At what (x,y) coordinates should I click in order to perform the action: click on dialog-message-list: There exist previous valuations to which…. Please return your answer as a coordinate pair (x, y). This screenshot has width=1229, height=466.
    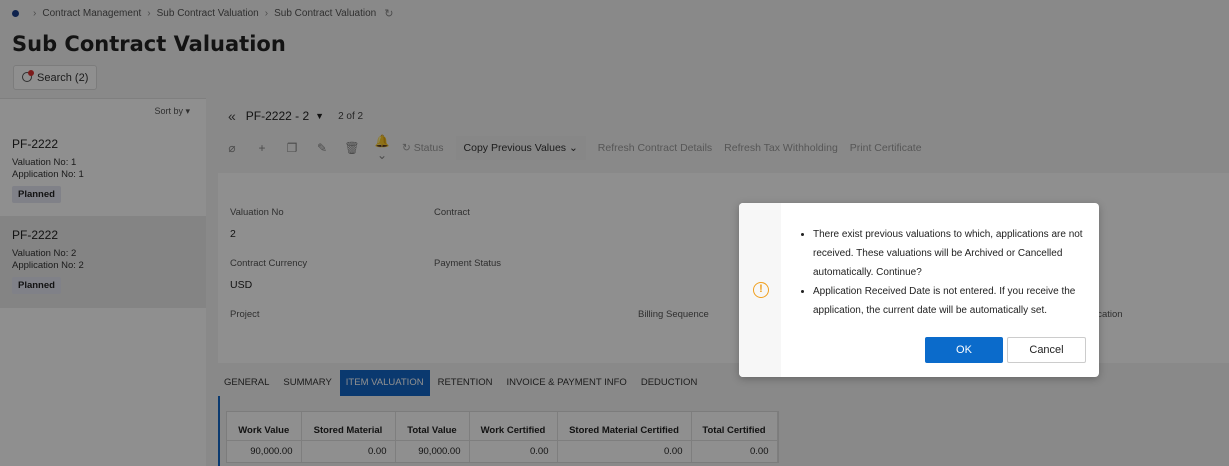
    Looking at the image, I should click on (951, 272).